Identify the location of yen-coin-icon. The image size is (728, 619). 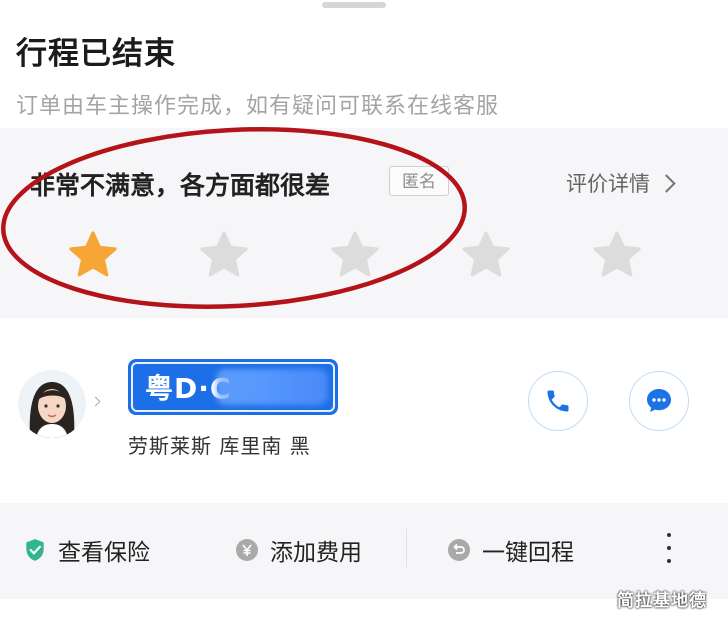
(247, 550).